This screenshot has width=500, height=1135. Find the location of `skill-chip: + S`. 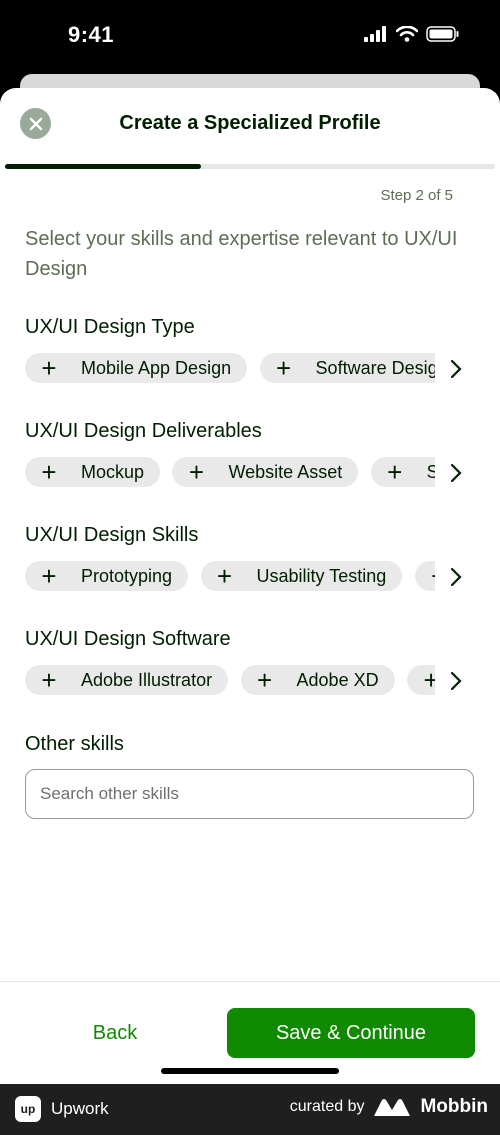

skill-chip: + S is located at coordinates (402, 472).